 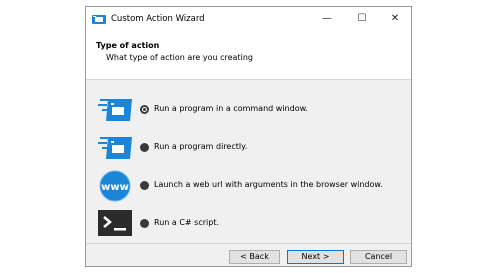 What do you see at coordinates (115, 223) in the screenshot?
I see `terminal-script-icon` at bounding box center [115, 223].